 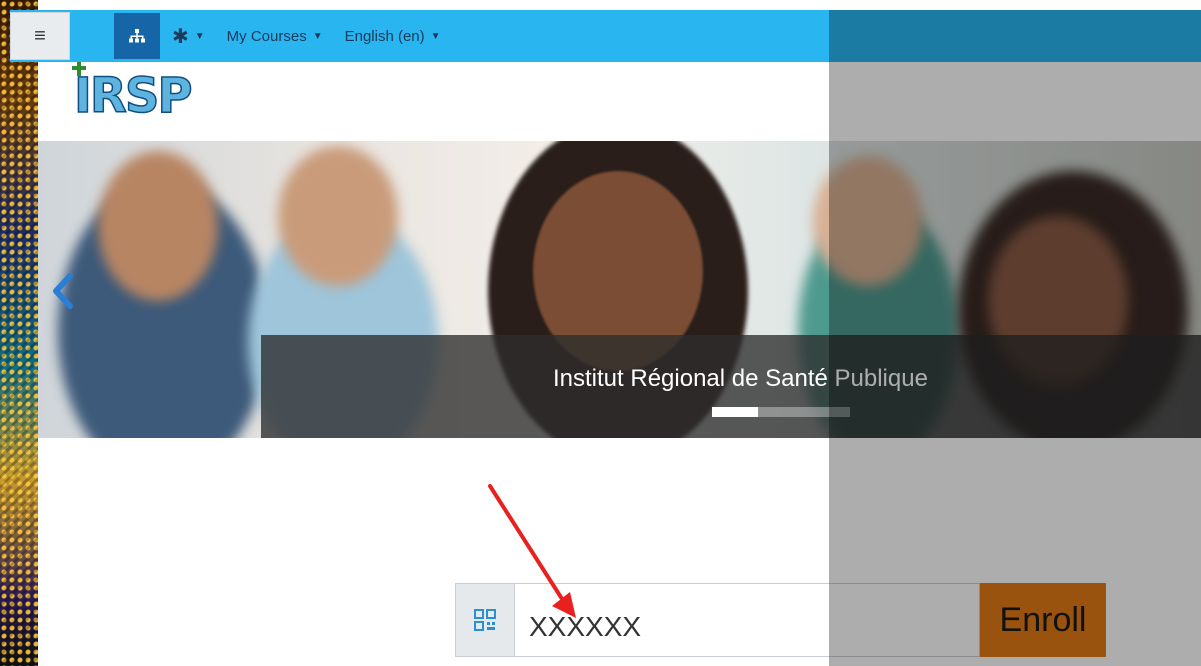 What do you see at coordinates (267, 36) in the screenshot?
I see `my-courses-menu: My Courses` at bounding box center [267, 36].